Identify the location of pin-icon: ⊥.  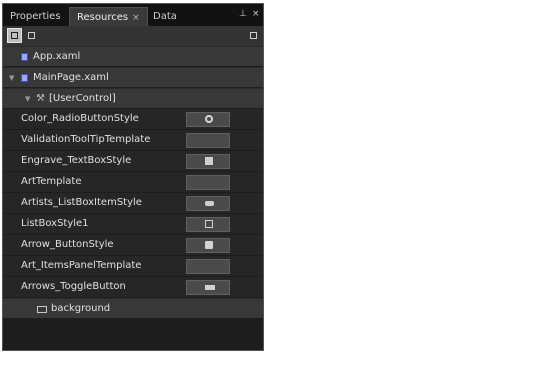
(243, 14).